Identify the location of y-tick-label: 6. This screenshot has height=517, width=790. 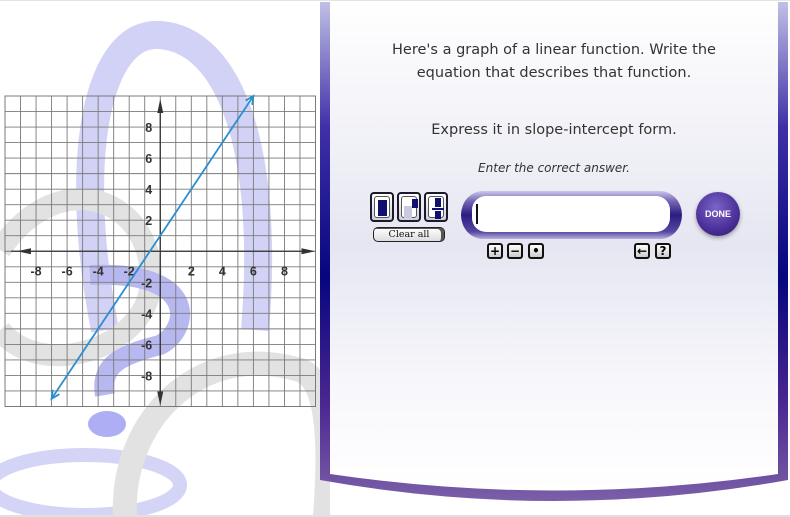
(148, 159).